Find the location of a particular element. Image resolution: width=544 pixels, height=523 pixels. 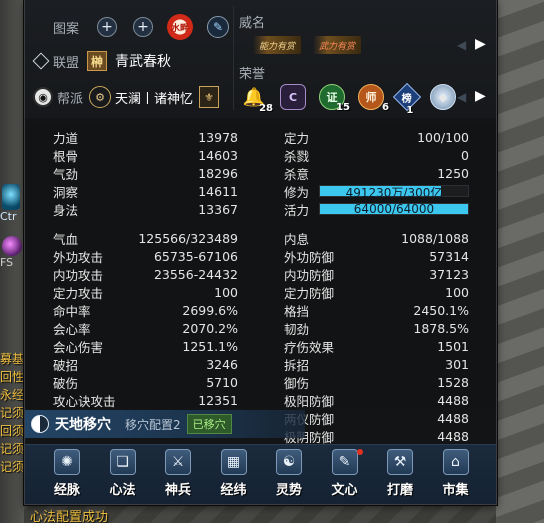

wenxin-label: 文心 is located at coordinates (344, 490).